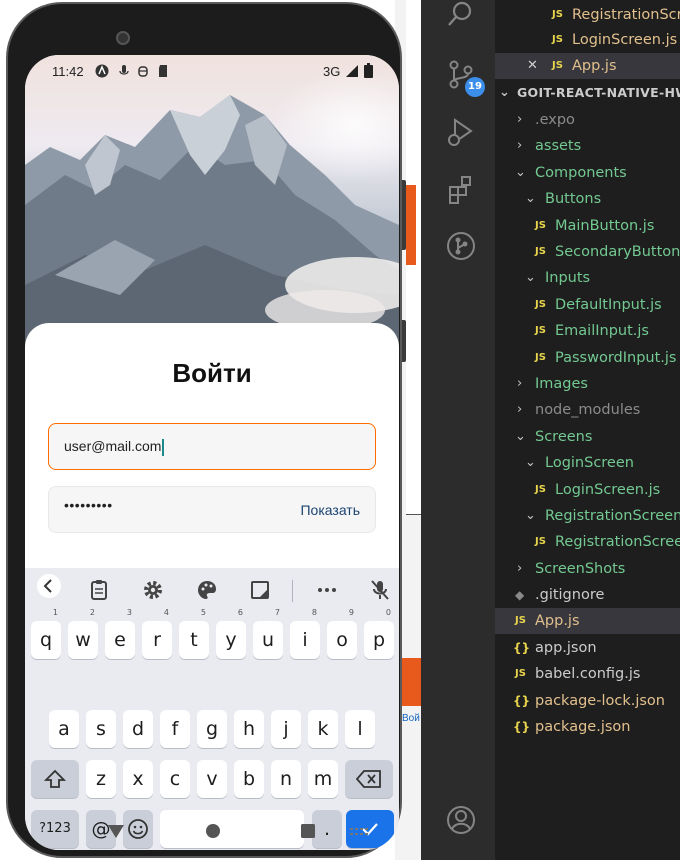 Image resolution: width=680 pixels, height=860 pixels. I want to click on key-t: t5, so click(194, 634).